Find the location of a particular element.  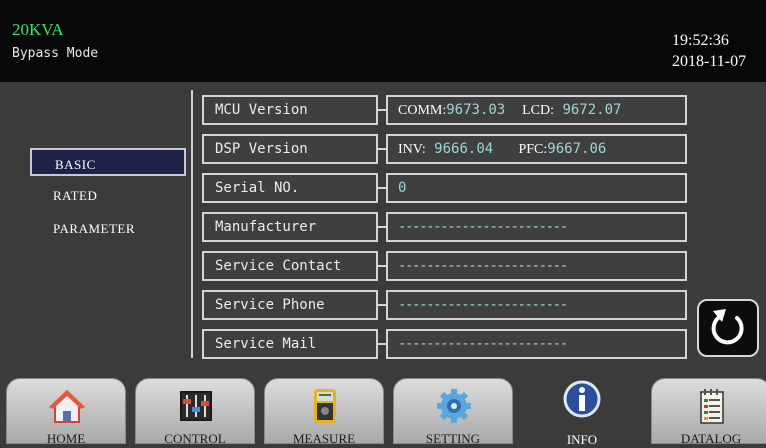

refresh-icon is located at coordinates (727, 327).